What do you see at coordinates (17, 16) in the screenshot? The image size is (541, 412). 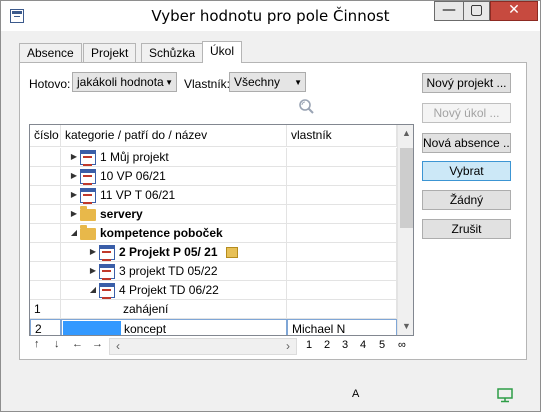 I see `app-icon` at bounding box center [17, 16].